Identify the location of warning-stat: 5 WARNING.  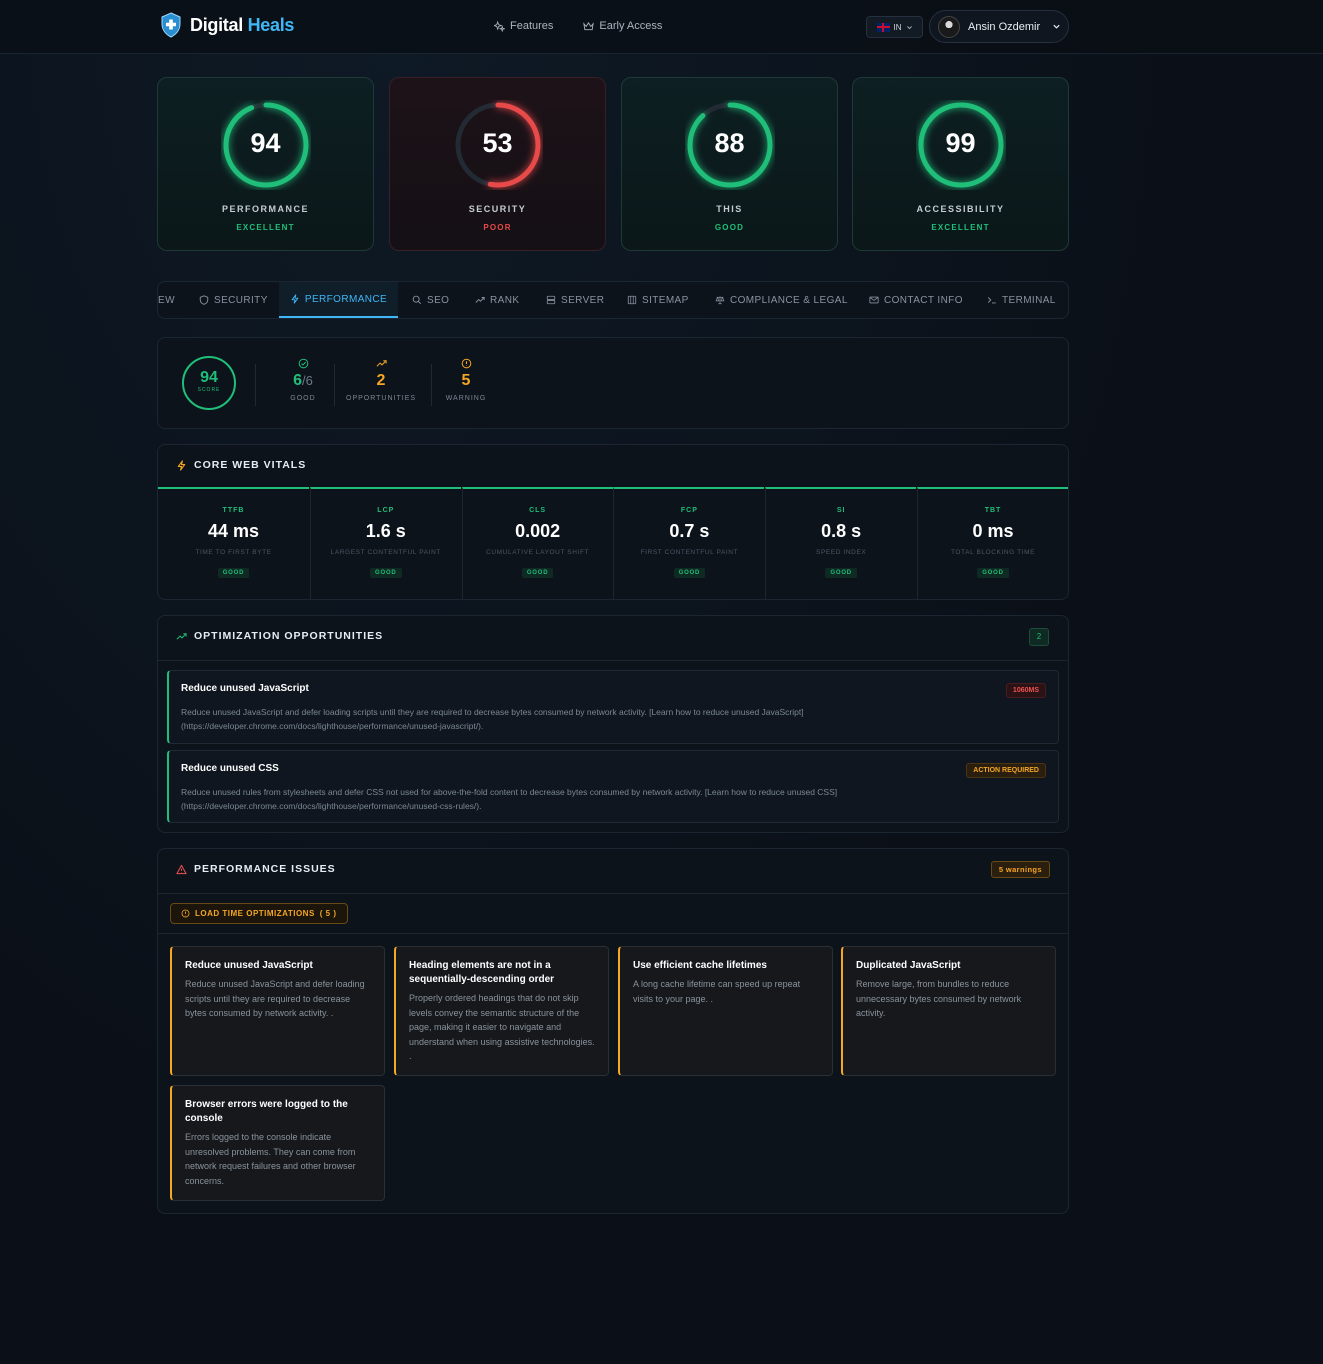
(466, 380).